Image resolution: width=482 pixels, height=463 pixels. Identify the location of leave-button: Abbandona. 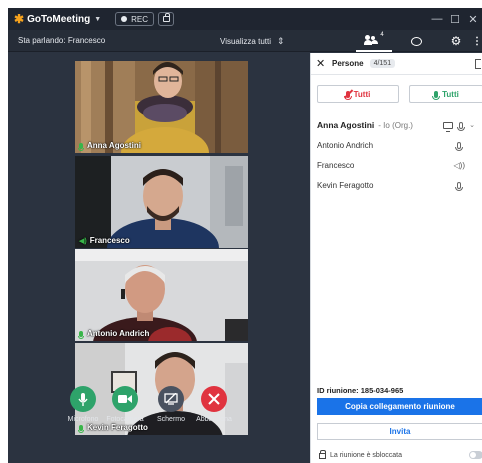
(214, 404).